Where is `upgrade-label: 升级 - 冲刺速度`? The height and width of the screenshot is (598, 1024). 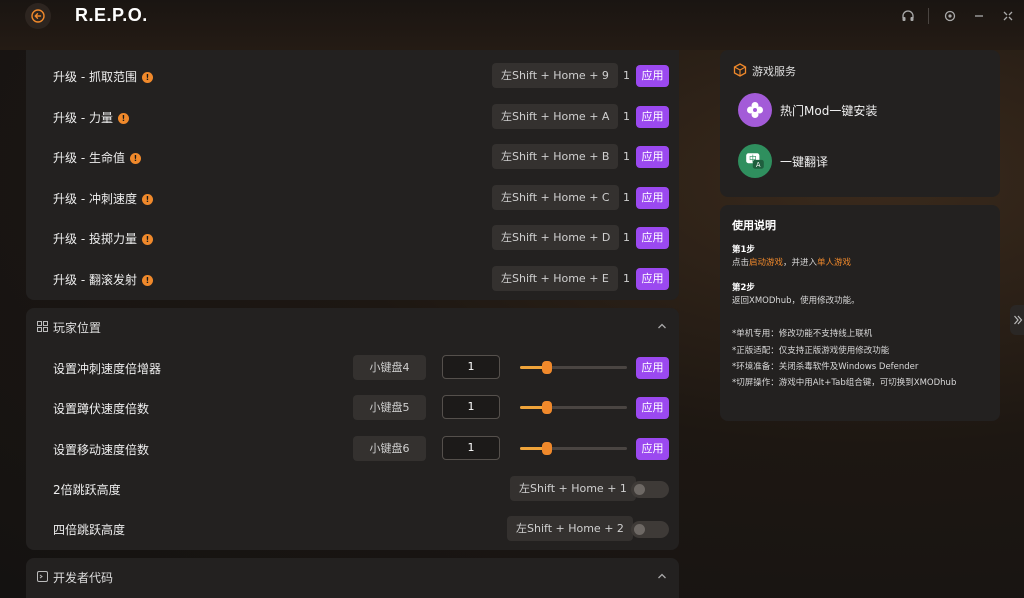
upgrade-label: 升级 - 冲刺速度 is located at coordinates (95, 199).